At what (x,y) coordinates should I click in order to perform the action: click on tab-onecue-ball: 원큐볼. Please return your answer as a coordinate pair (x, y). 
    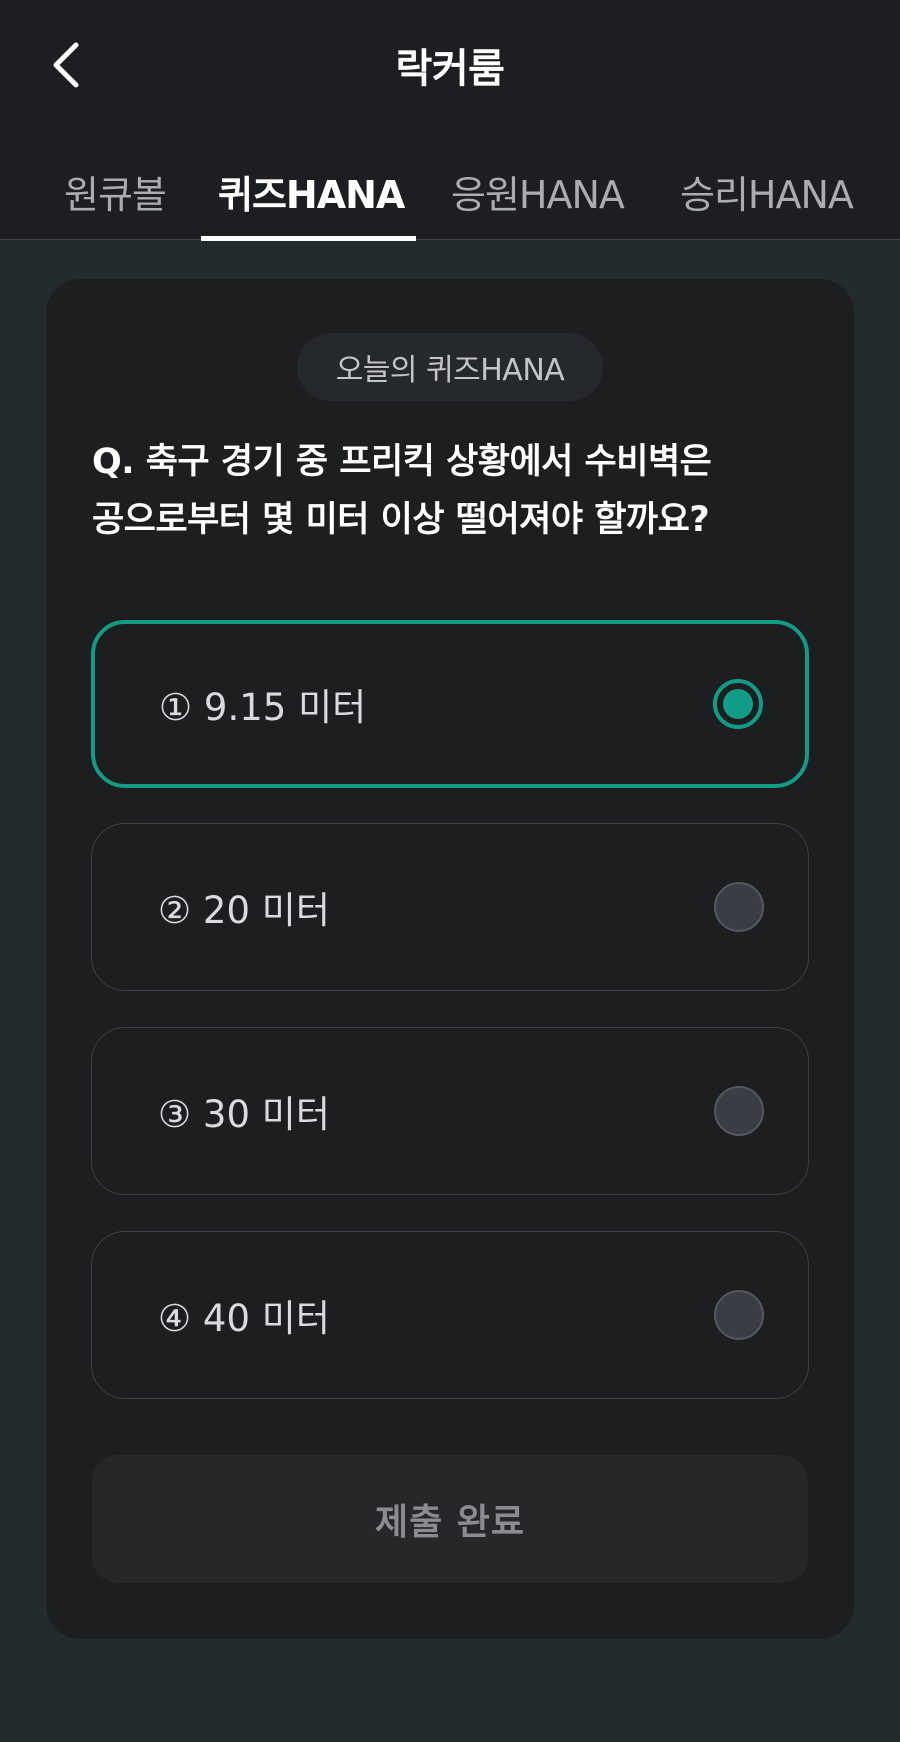
    Looking at the image, I should click on (115, 191).